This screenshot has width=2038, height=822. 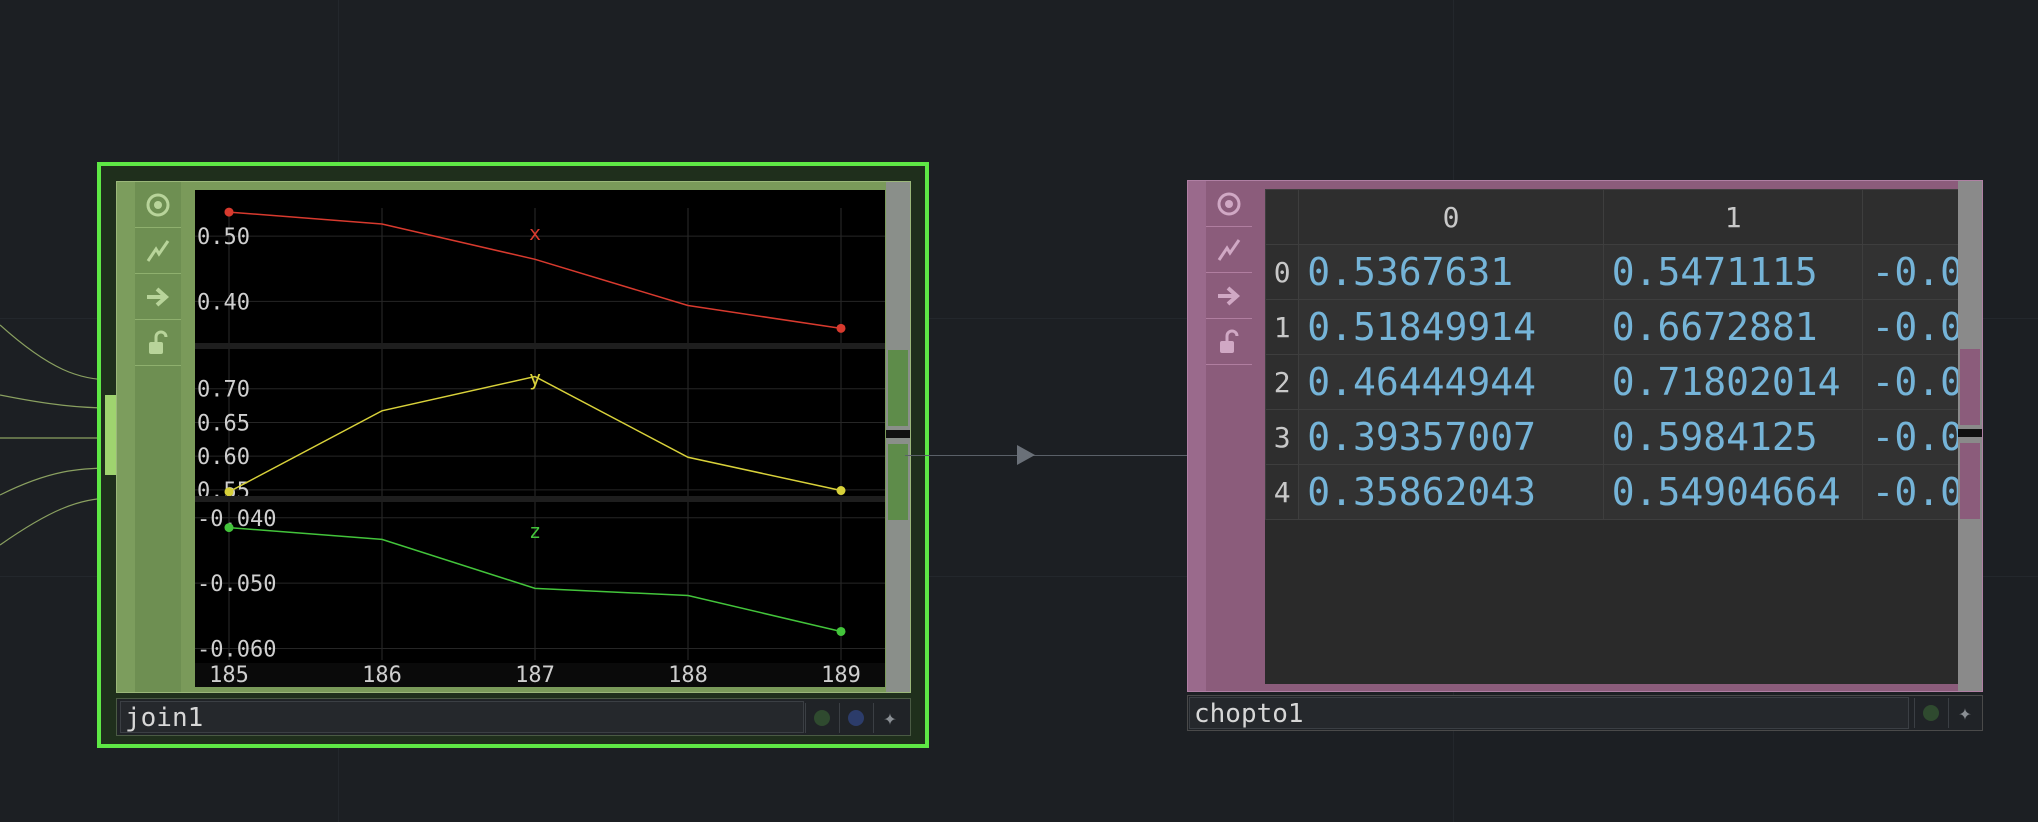 I want to click on row-index: 1, so click(x=1282, y=327).